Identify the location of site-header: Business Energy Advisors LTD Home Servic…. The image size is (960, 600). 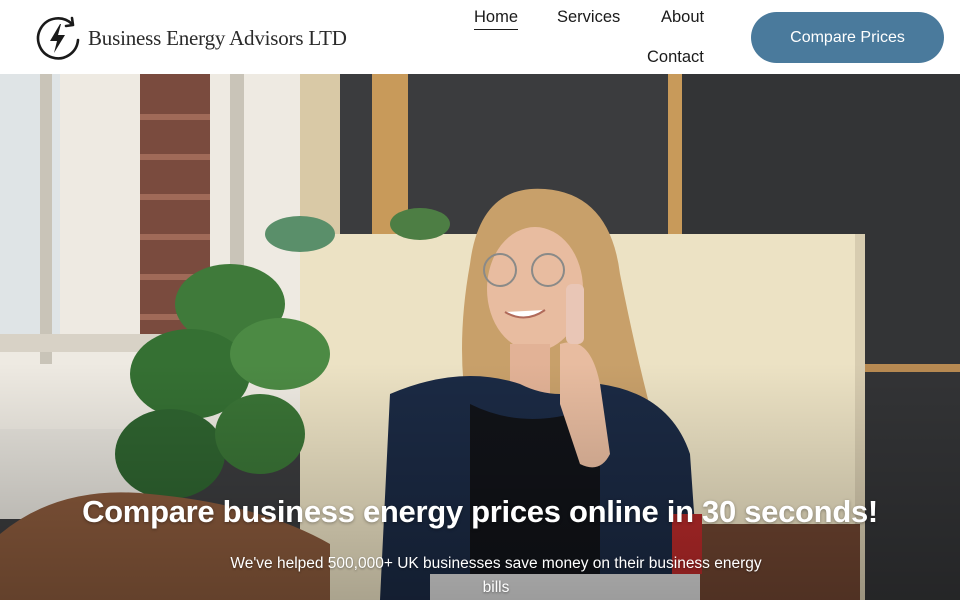
(480, 37).